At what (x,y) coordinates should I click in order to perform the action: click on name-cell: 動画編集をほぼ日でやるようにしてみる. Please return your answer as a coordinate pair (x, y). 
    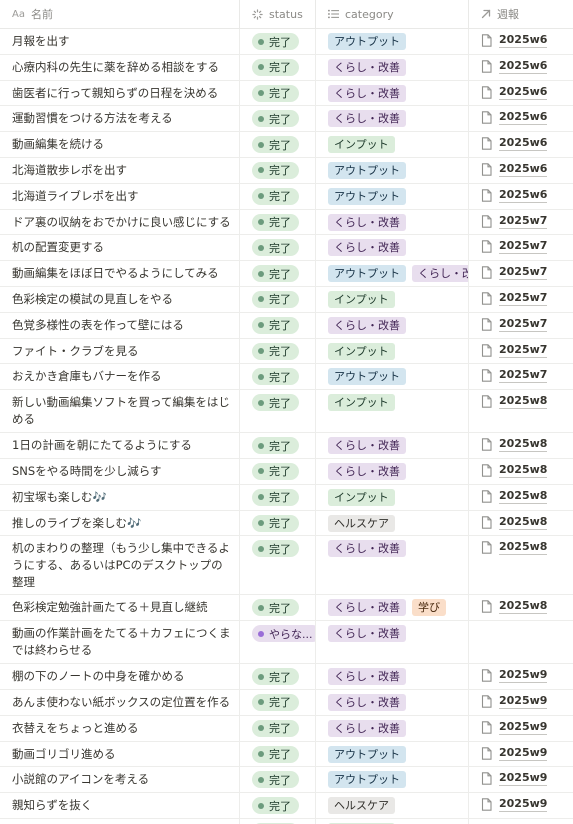
    Looking at the image, I should click on (120, 273).